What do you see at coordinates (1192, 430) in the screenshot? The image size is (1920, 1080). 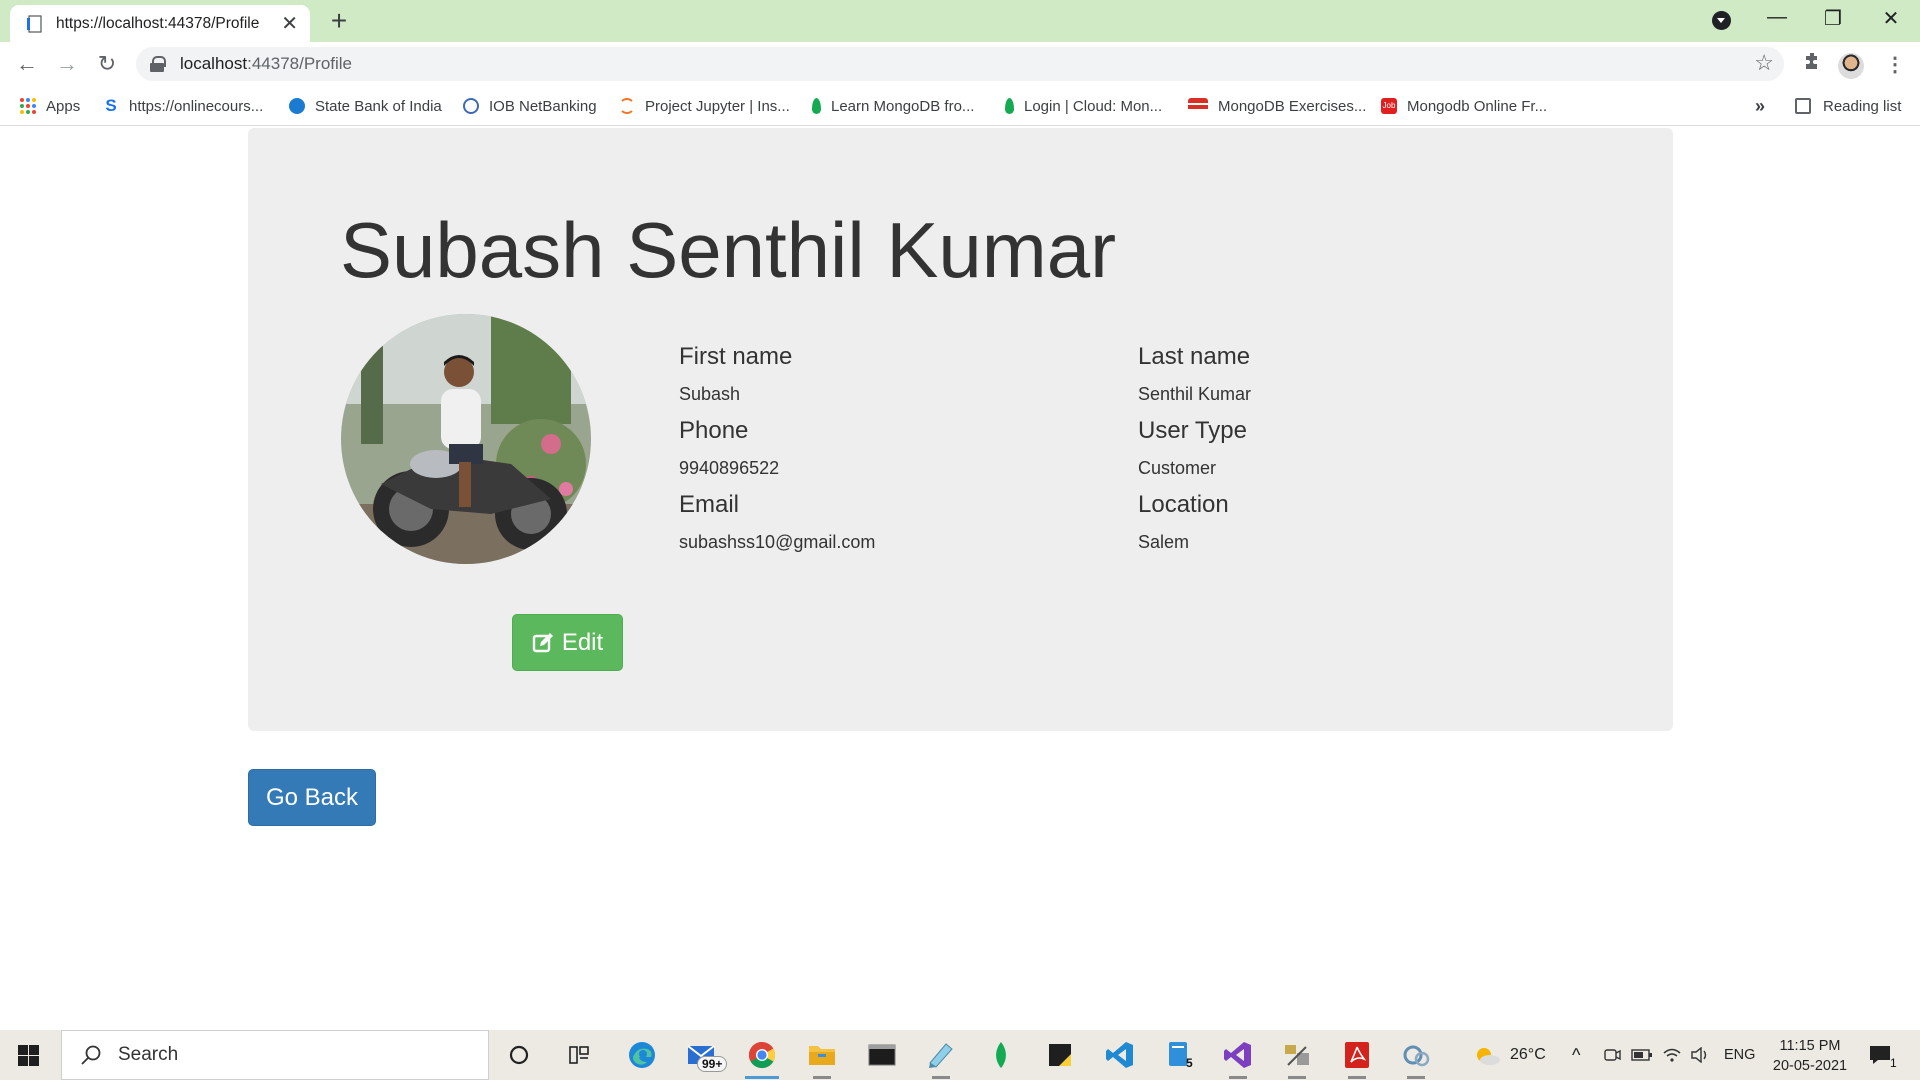 I see `user-type-label: User Type` at bounding box center [1192, 430].